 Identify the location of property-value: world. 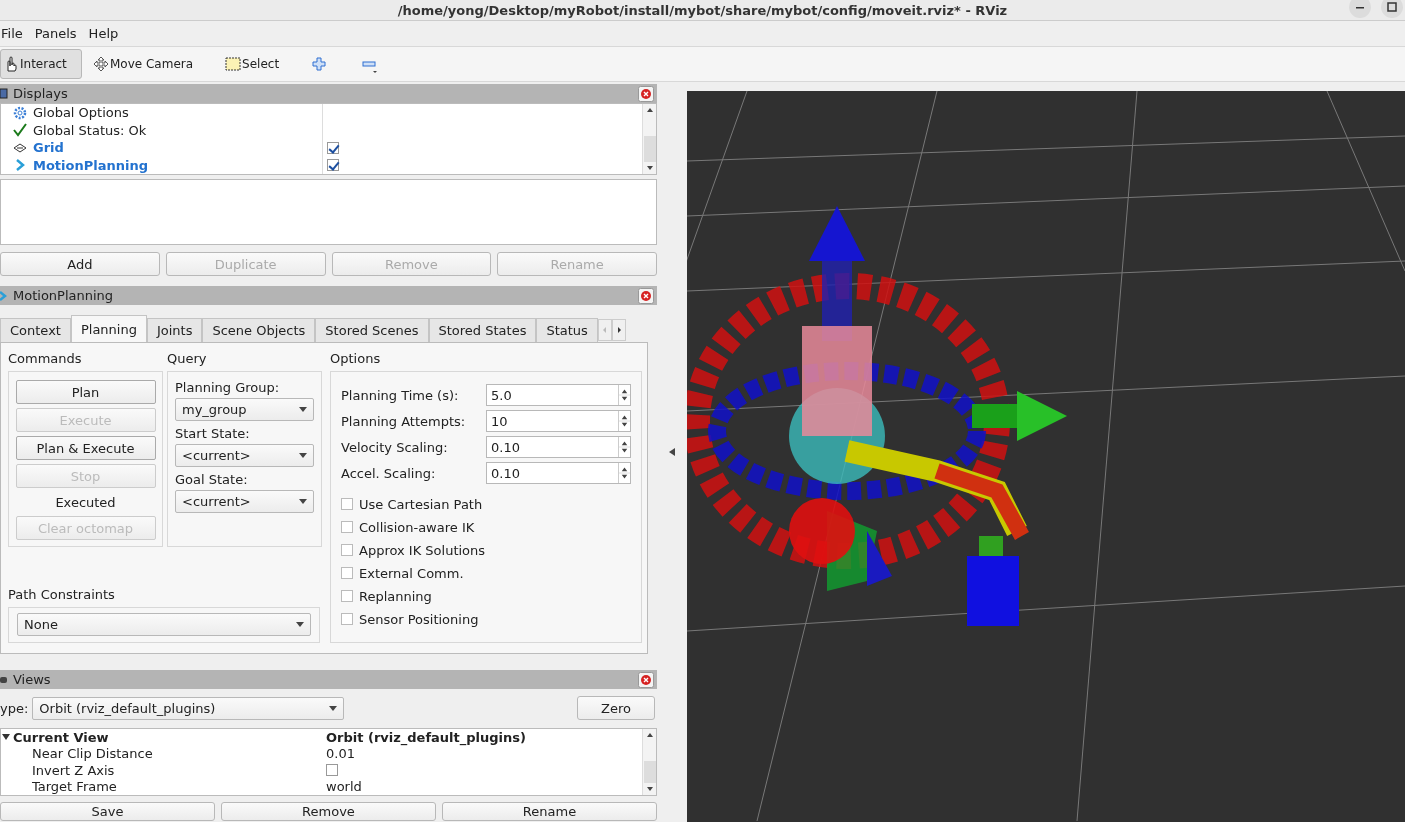
(344, 787).